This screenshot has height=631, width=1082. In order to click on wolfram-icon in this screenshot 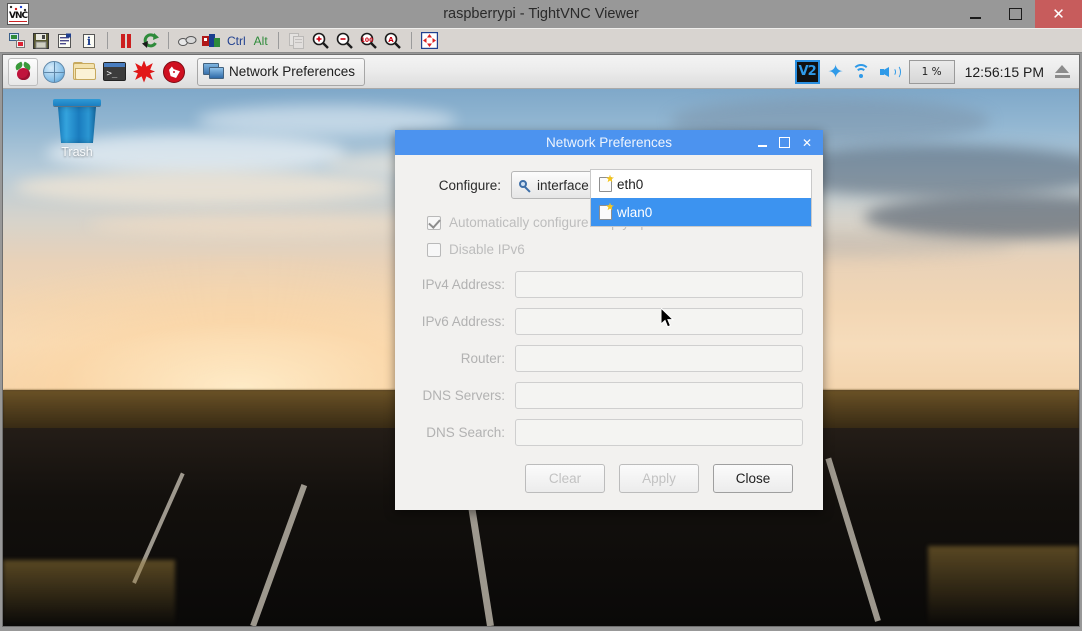, I will do `click(174, 72)`.